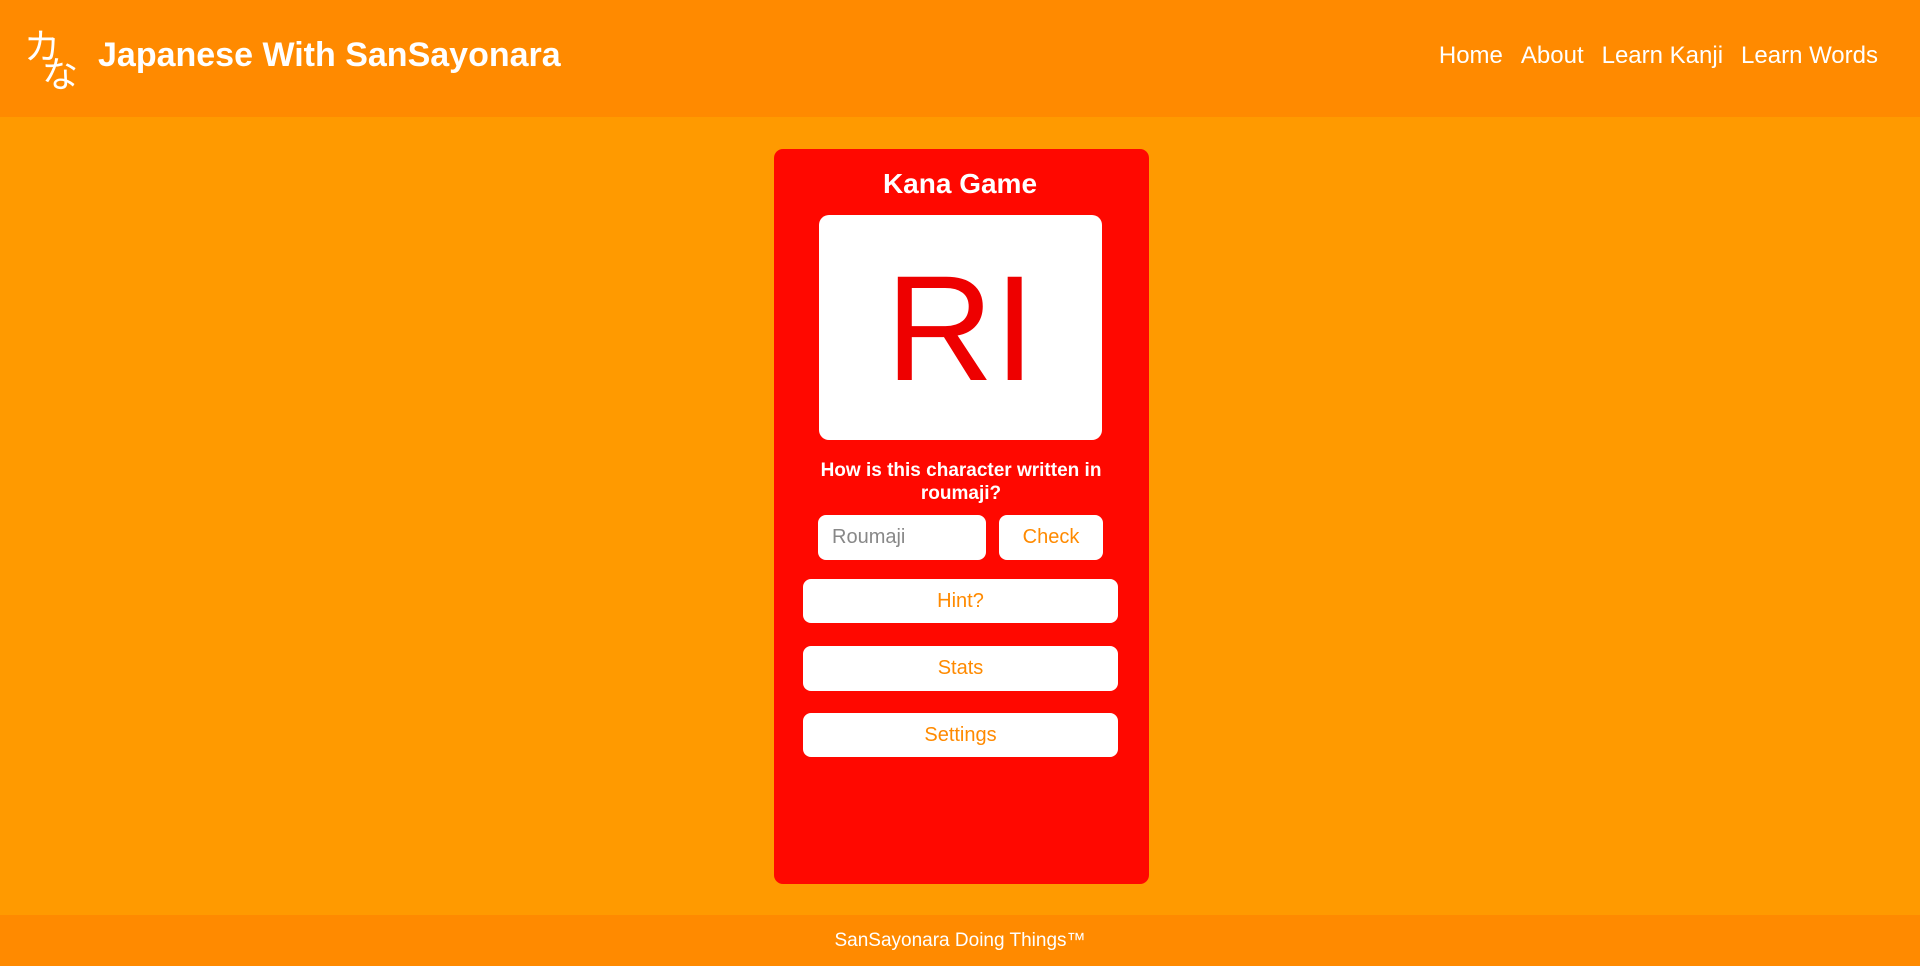  What do you see at coordinates (960, 668) in the screenshot?
I see `stats-button: Stats` at bounding box center [960, 668].